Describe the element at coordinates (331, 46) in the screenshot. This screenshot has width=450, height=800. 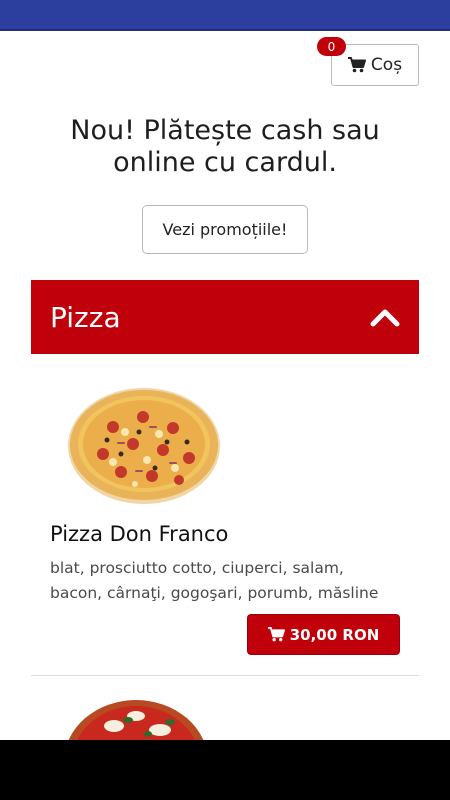
I see `cart-count-badge: 0` at that location.